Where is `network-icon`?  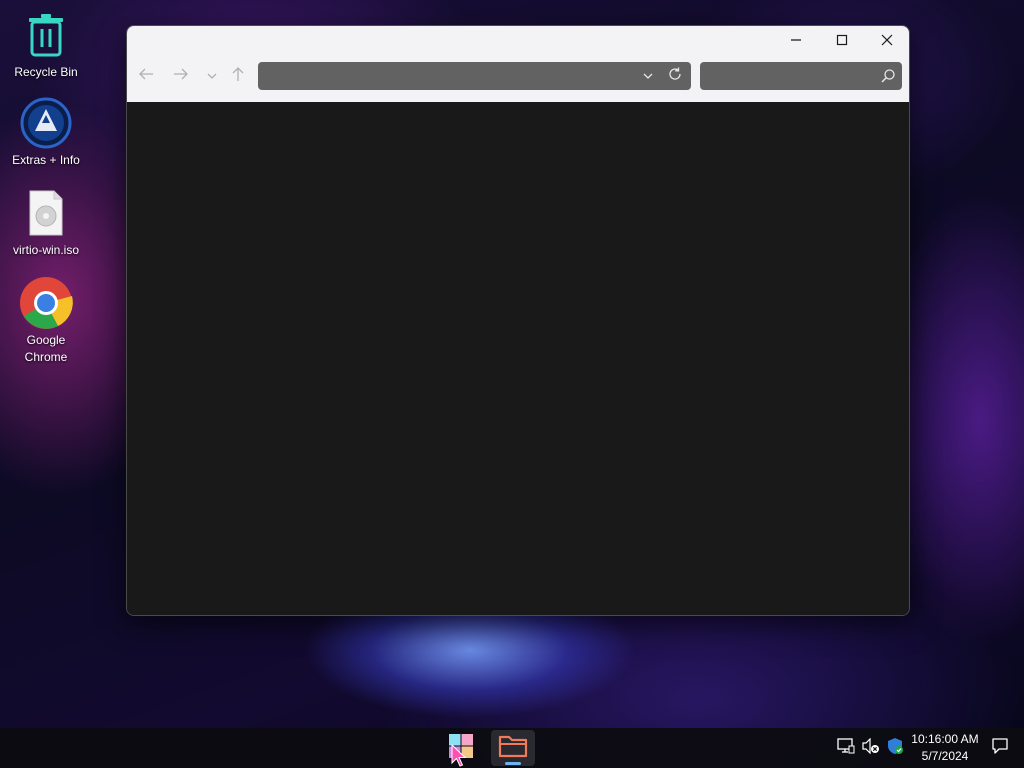 network-icon is located at coordinates (846, 748).